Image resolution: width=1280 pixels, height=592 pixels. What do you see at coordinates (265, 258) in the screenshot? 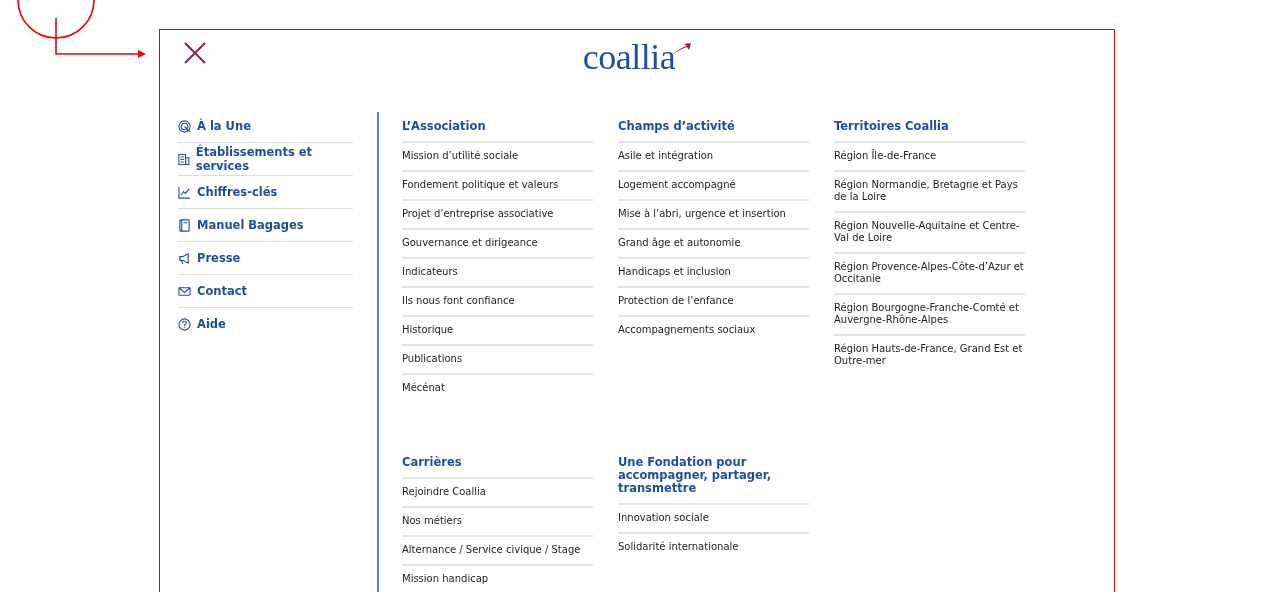
I see `nav-link: Presse` at bounding box center [265, 258].